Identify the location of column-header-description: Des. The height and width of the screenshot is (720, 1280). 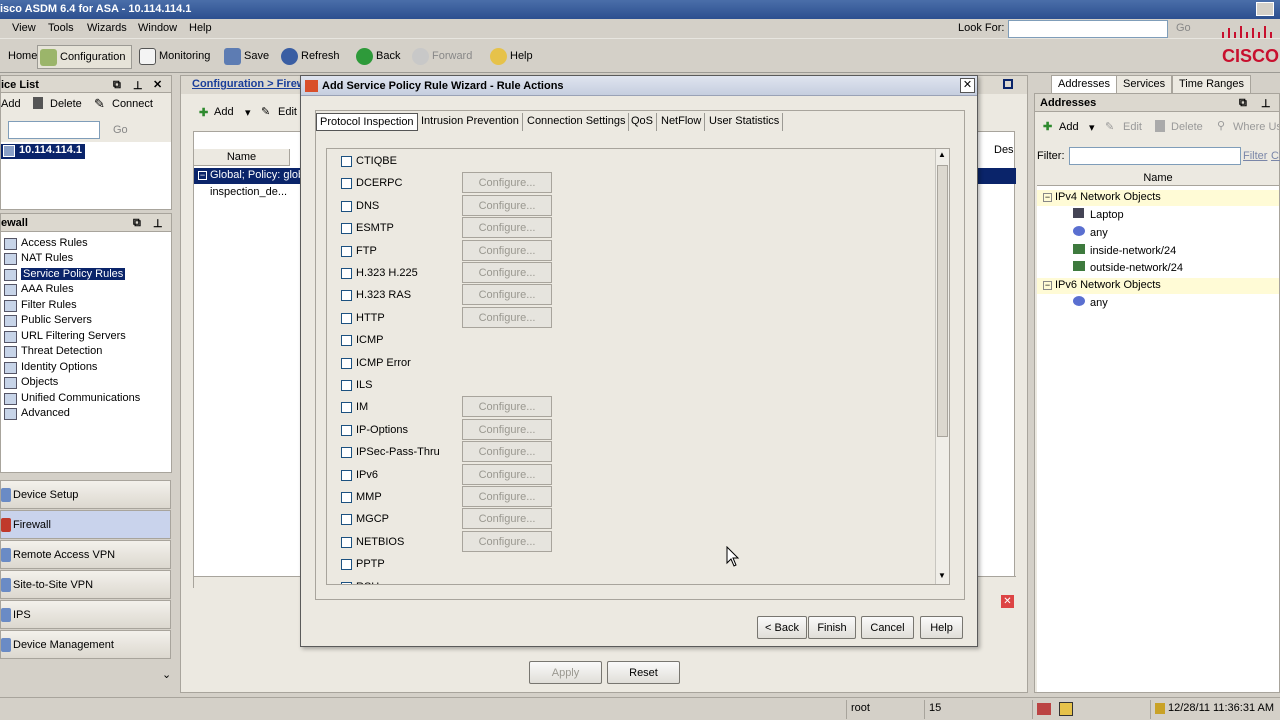
(1005, 150).